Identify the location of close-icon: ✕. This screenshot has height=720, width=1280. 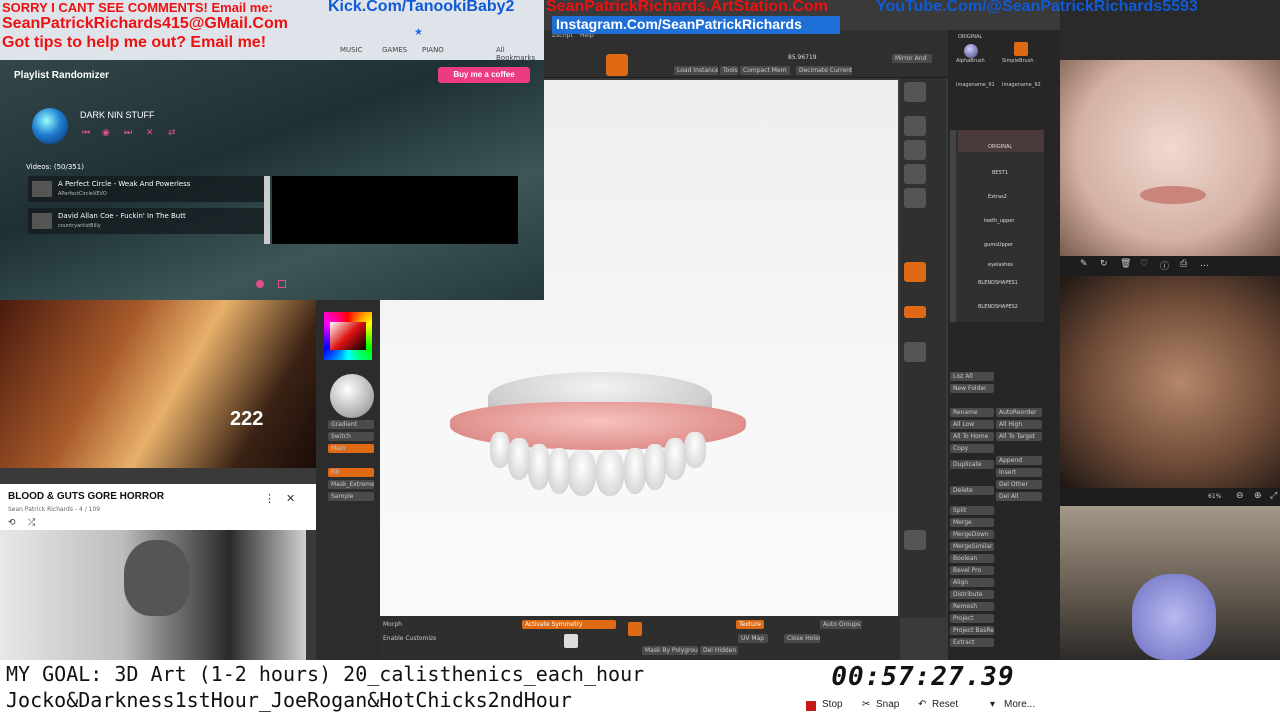
(290, 498).